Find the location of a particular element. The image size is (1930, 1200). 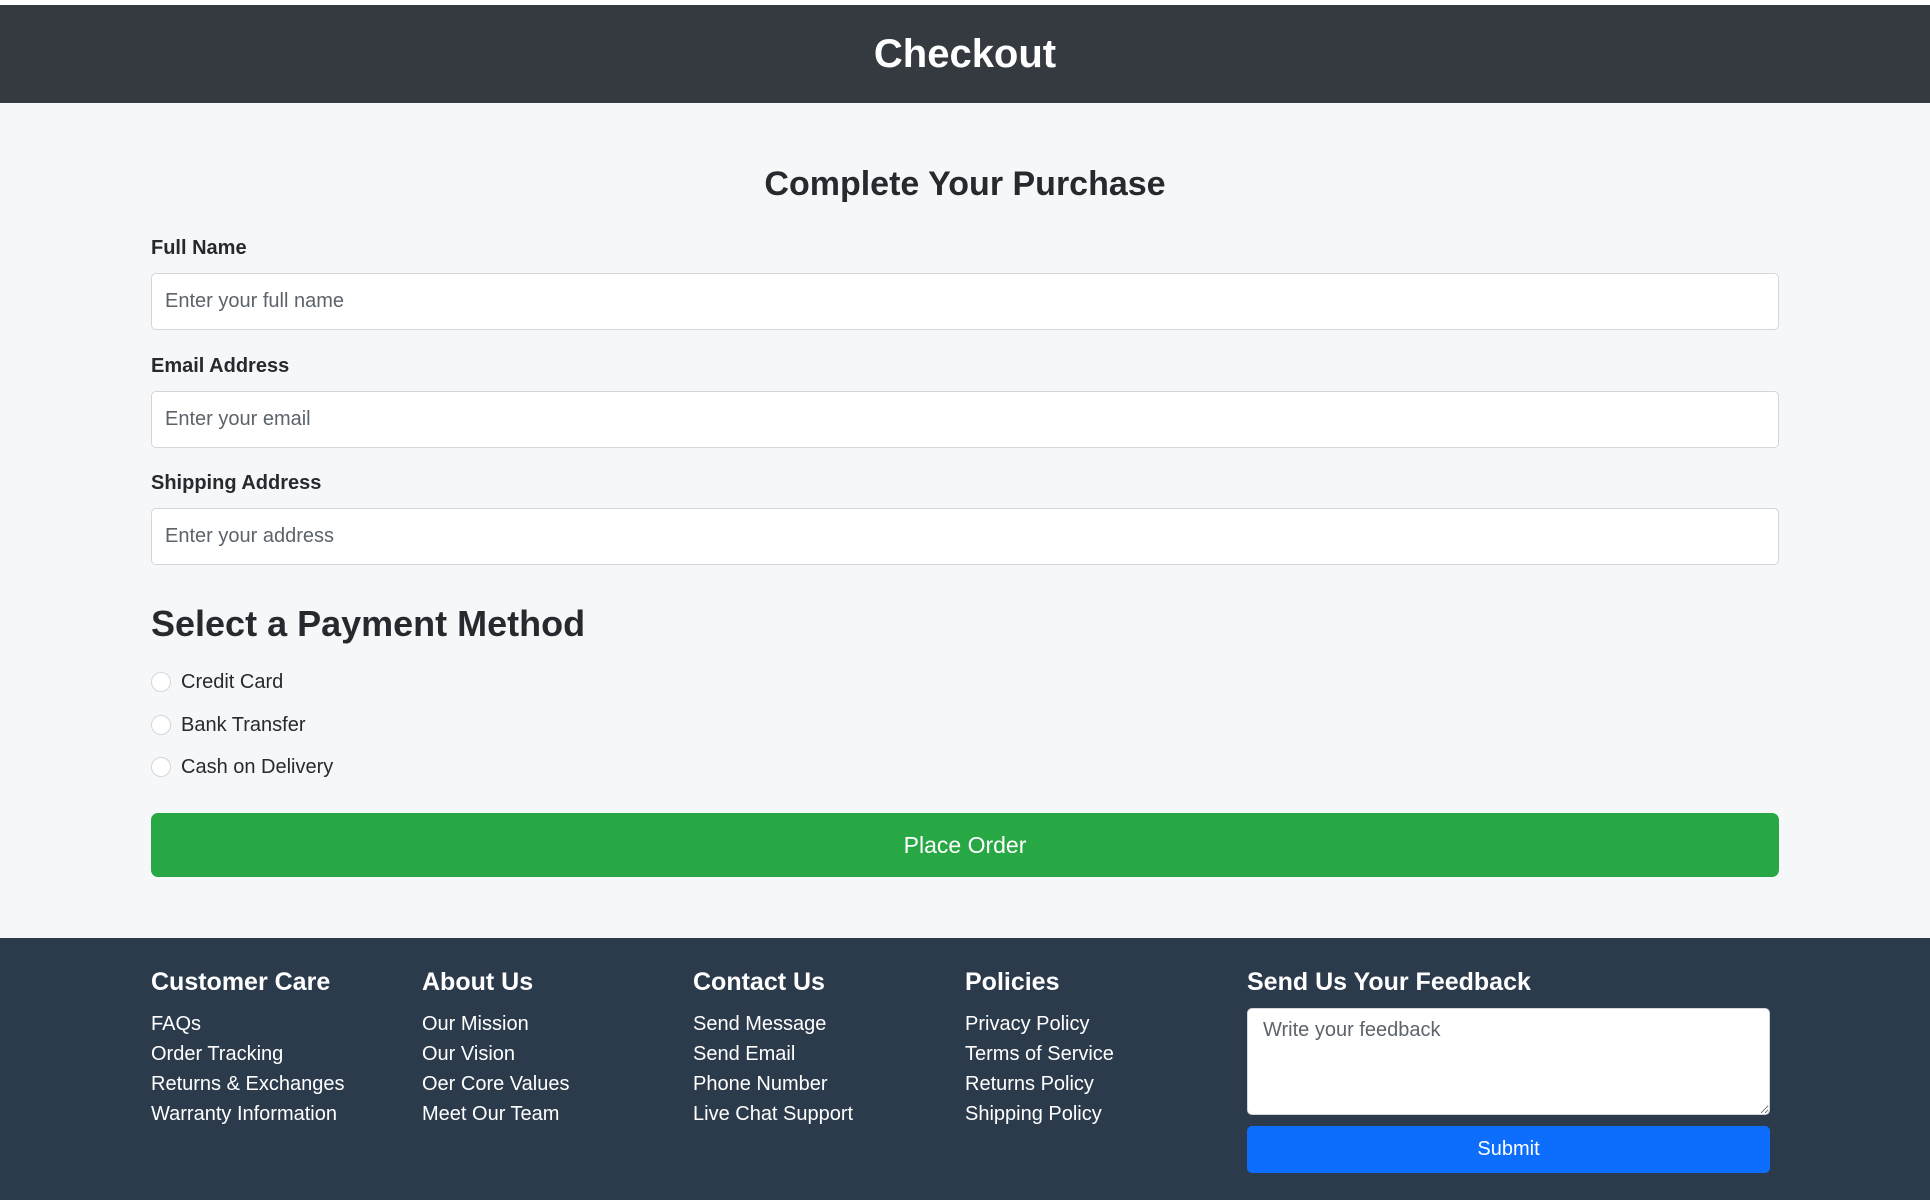

page-title: Checkout is located at coordinates (965, 53).